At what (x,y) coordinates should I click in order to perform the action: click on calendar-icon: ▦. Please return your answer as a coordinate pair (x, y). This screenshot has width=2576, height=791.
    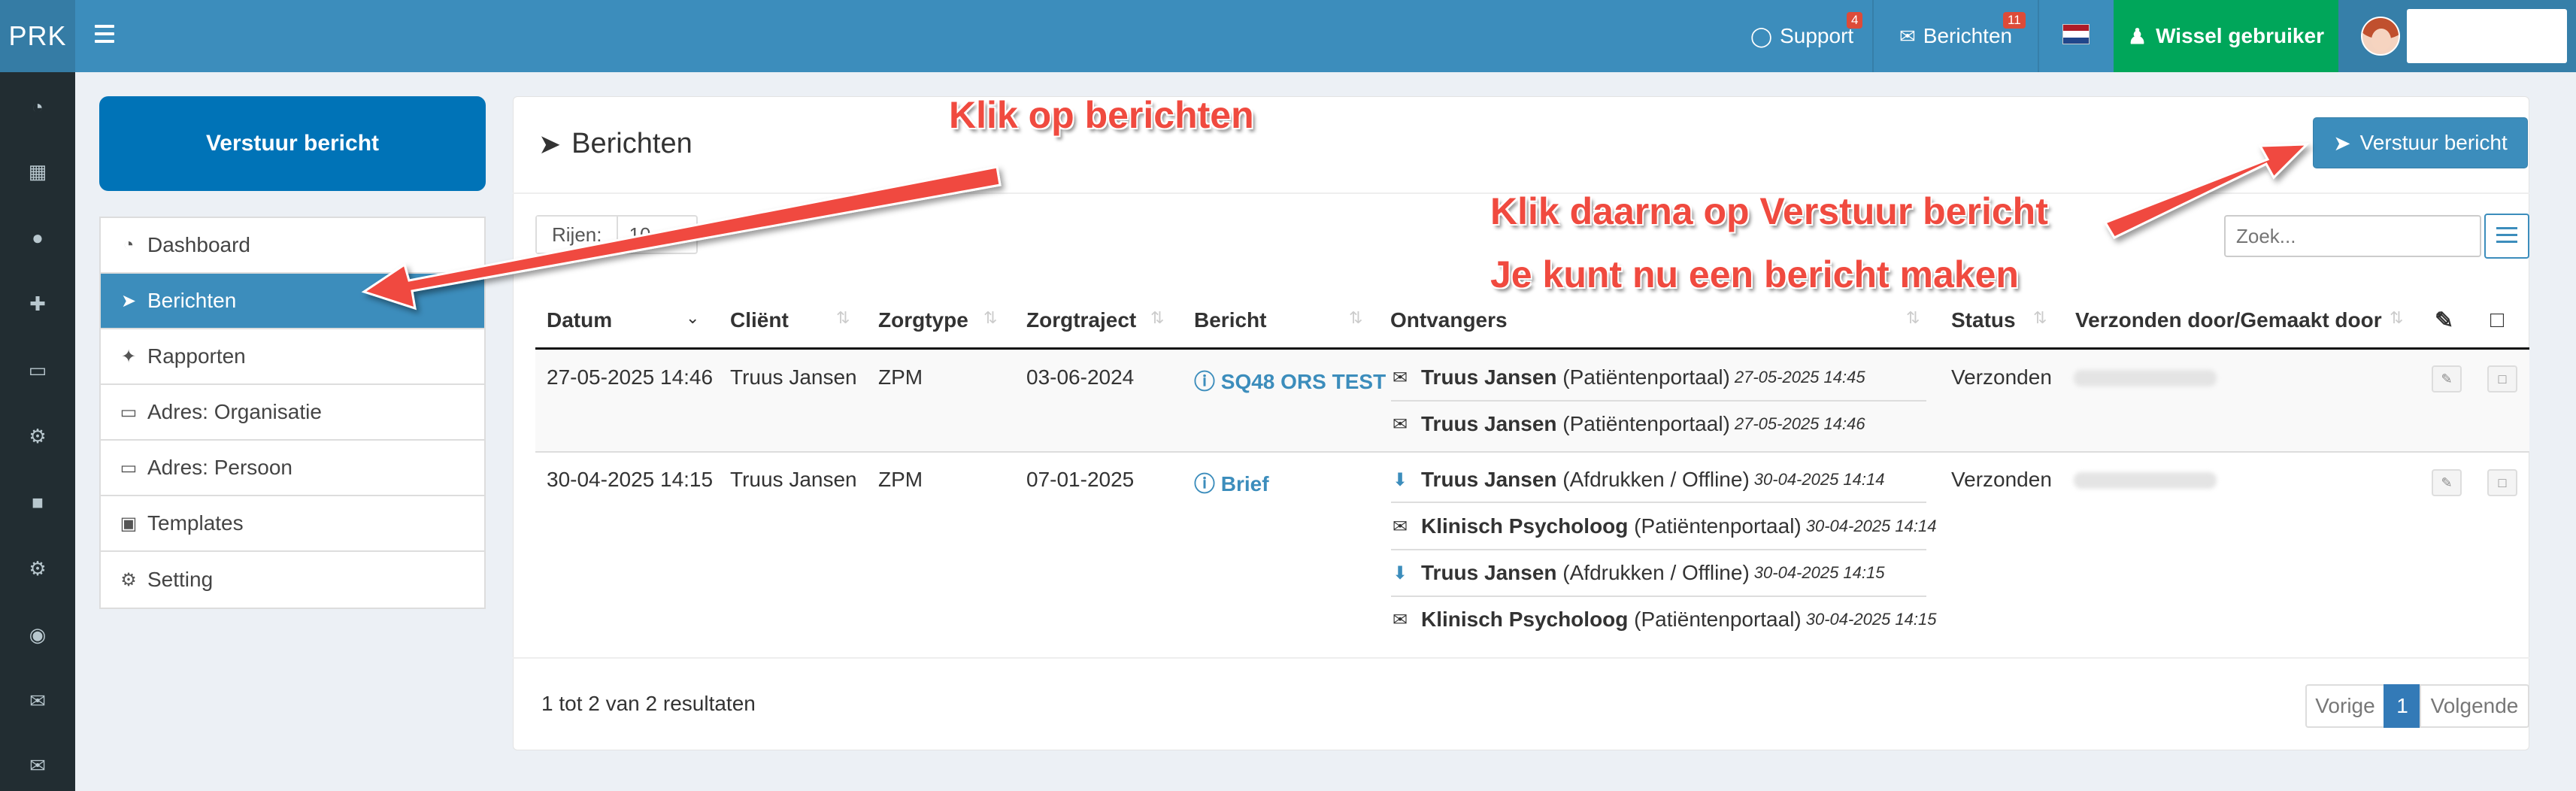
    Looking at the image, I should click on (37, 171).